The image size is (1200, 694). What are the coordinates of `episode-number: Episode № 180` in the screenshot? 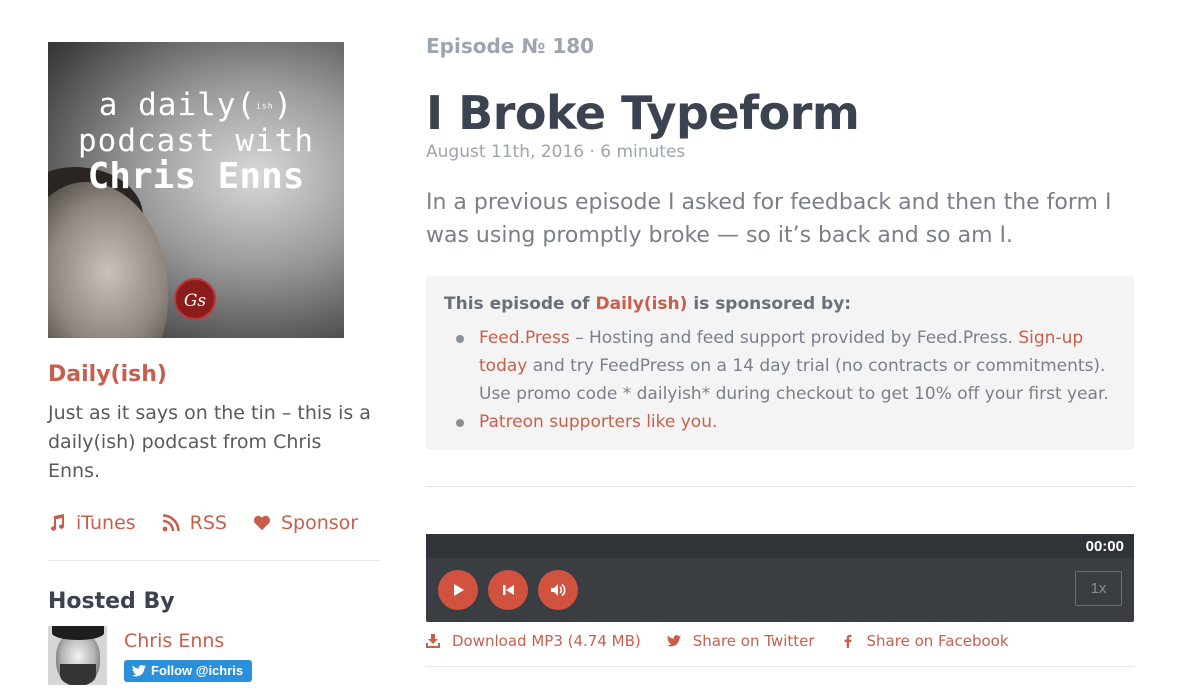 It's located at (510, 46).